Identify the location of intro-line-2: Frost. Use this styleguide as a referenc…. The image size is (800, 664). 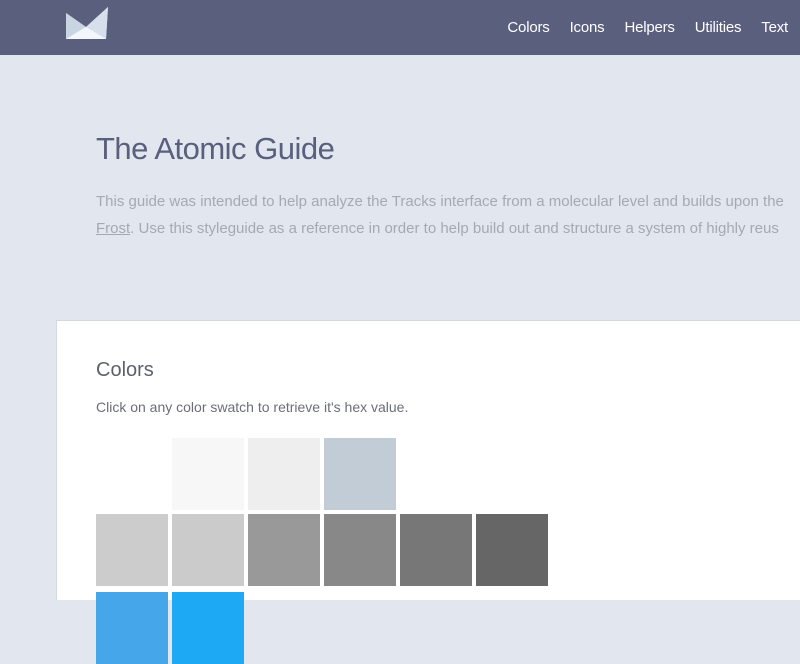
(448, 228).